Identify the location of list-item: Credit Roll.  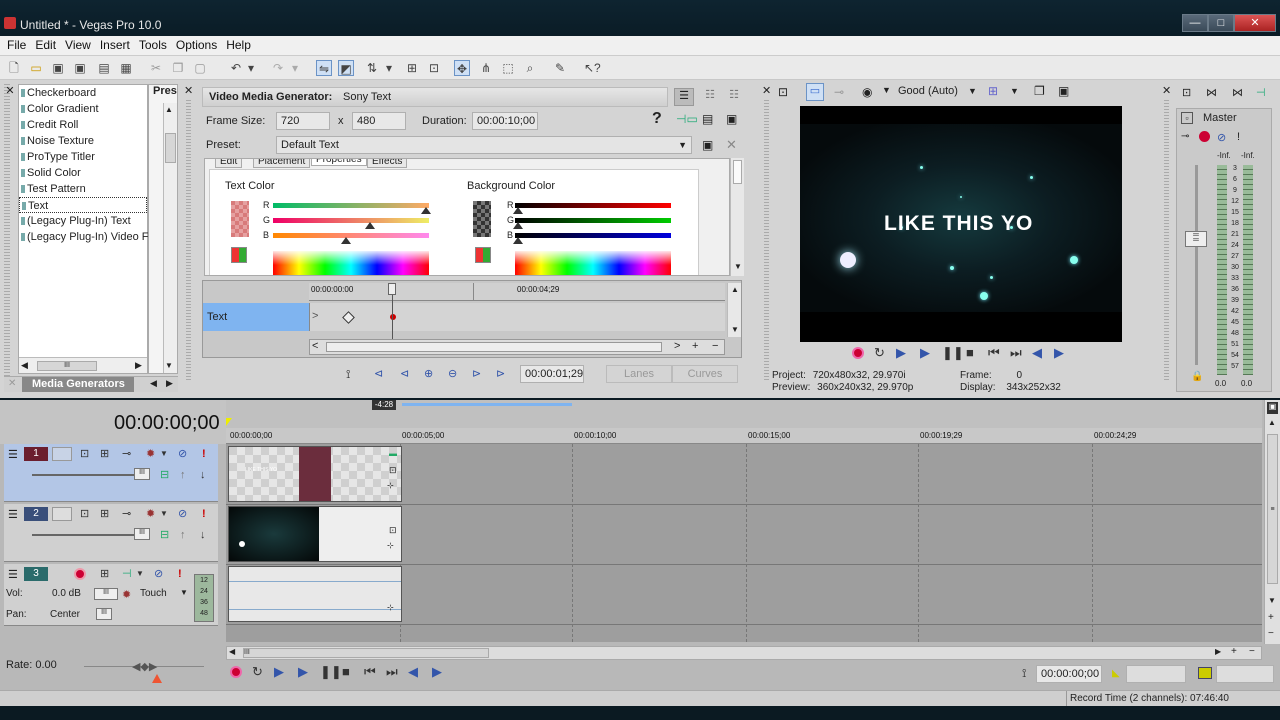
(83, 125).